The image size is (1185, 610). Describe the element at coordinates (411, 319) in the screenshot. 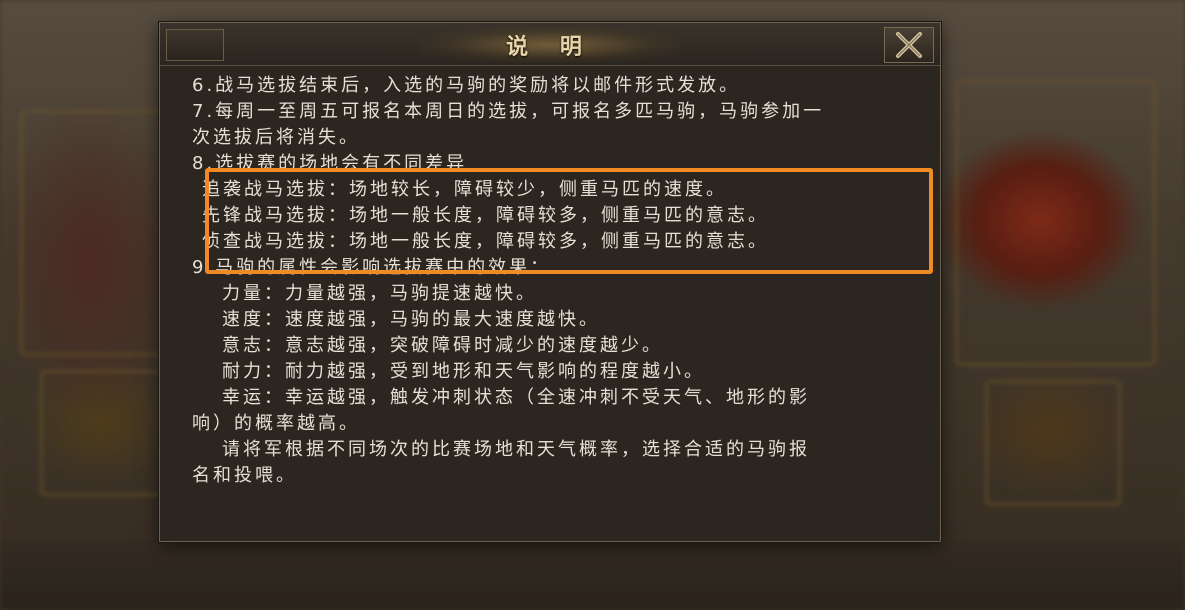

I see `attr-speed: 速度：速度越强，马驹的最大速度越快。` at that location.